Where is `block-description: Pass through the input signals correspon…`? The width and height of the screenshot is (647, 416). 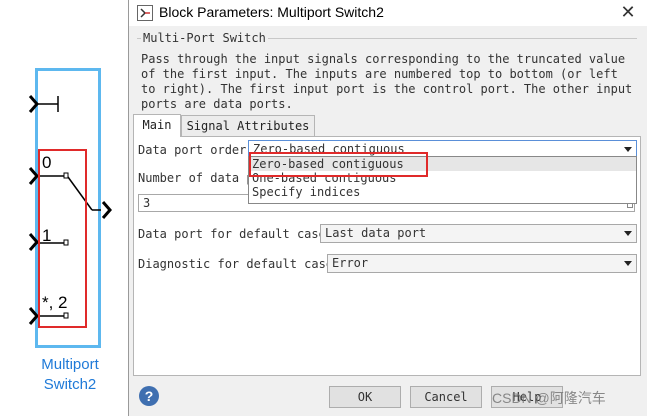 block-description: Pass through the input signals correspon… is located at coordinates (387, 81).